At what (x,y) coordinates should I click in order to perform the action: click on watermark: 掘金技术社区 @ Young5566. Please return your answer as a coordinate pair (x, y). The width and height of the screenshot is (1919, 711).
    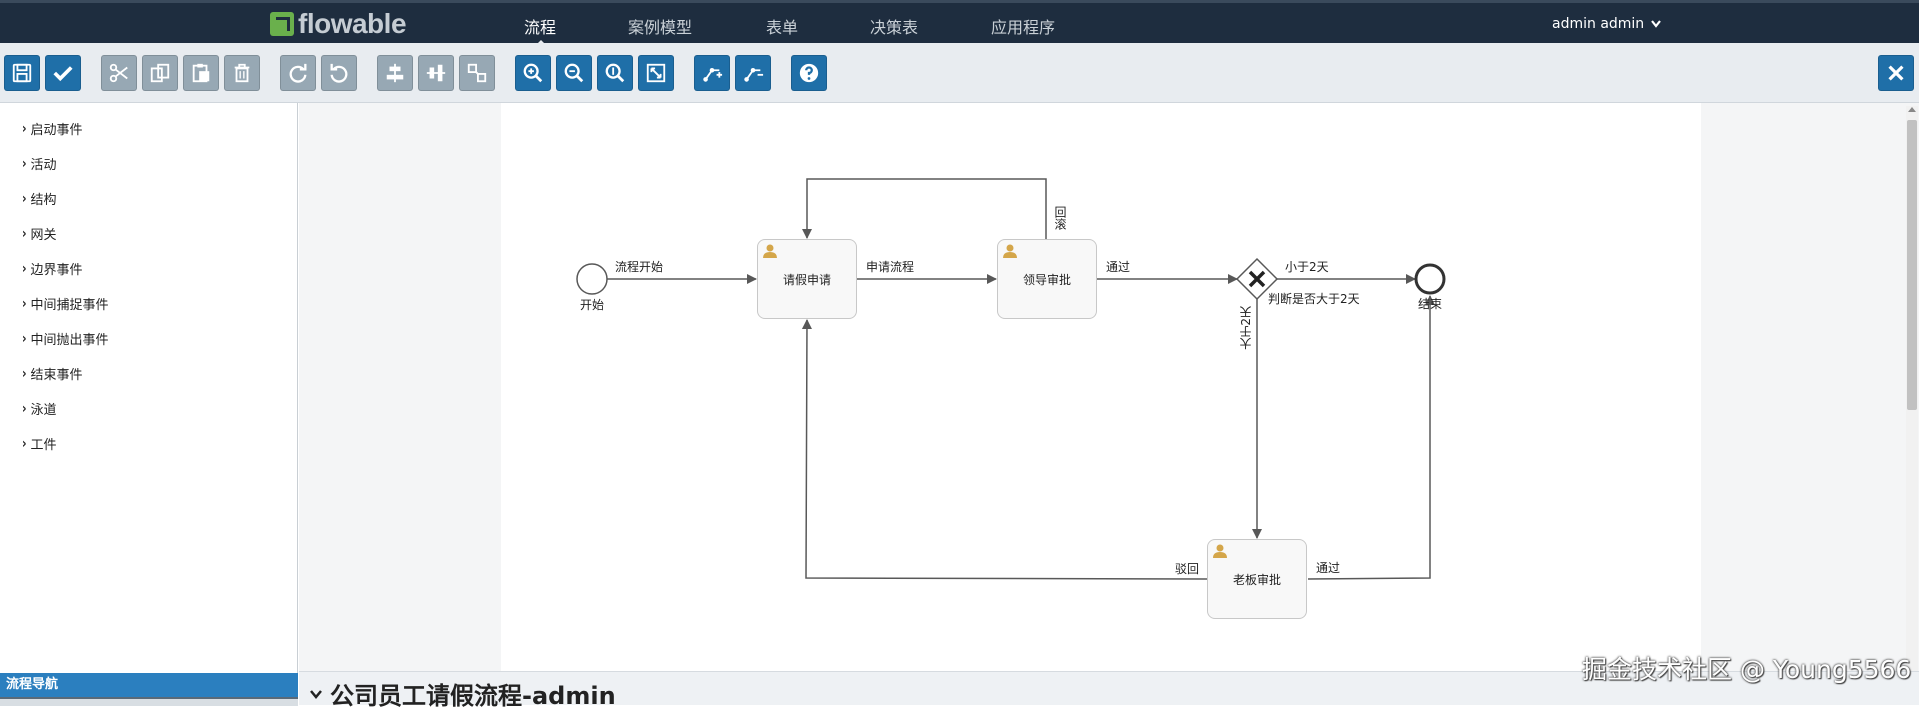
    Looking at the image, I should click on (1747, 669).